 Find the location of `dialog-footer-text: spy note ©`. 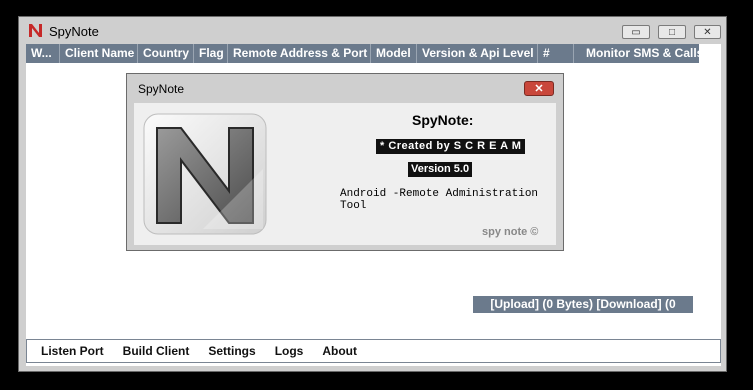

dialog-footer-text: spy note © is located at coordinates (510, 232).